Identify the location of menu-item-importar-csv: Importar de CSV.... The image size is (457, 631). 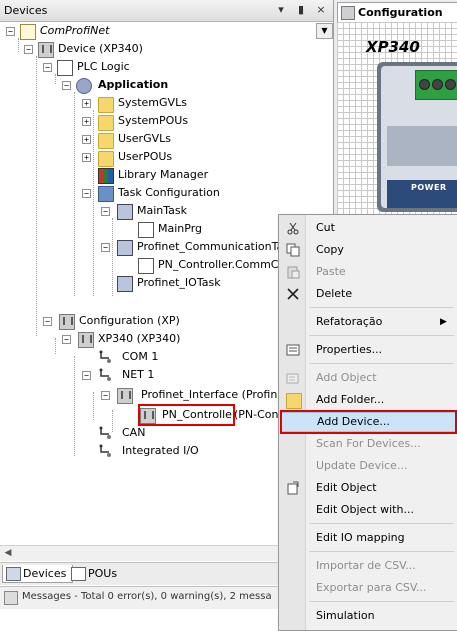
(368, 566).